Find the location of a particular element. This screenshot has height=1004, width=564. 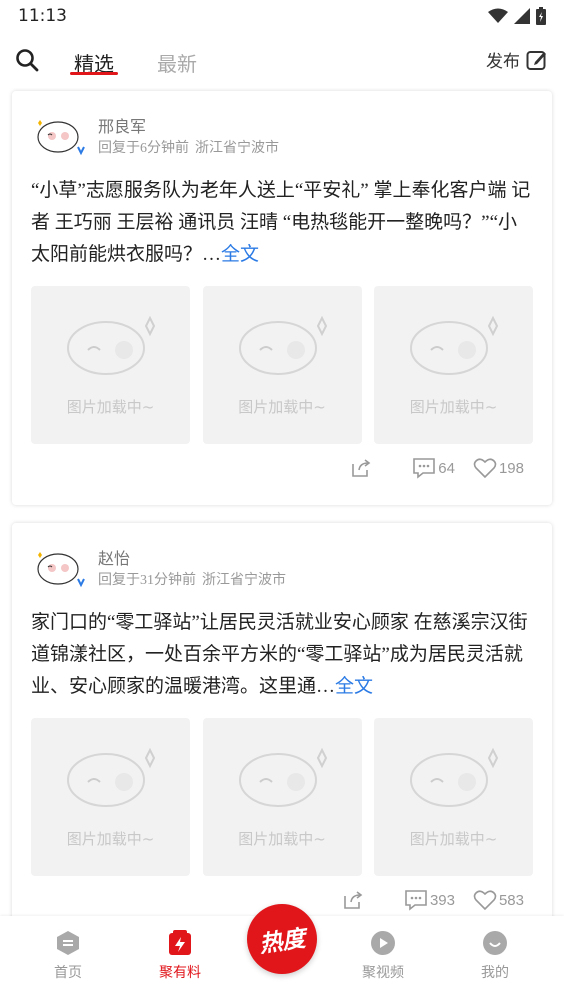

status-time: 11:13 is located at coordinates (42, 16).